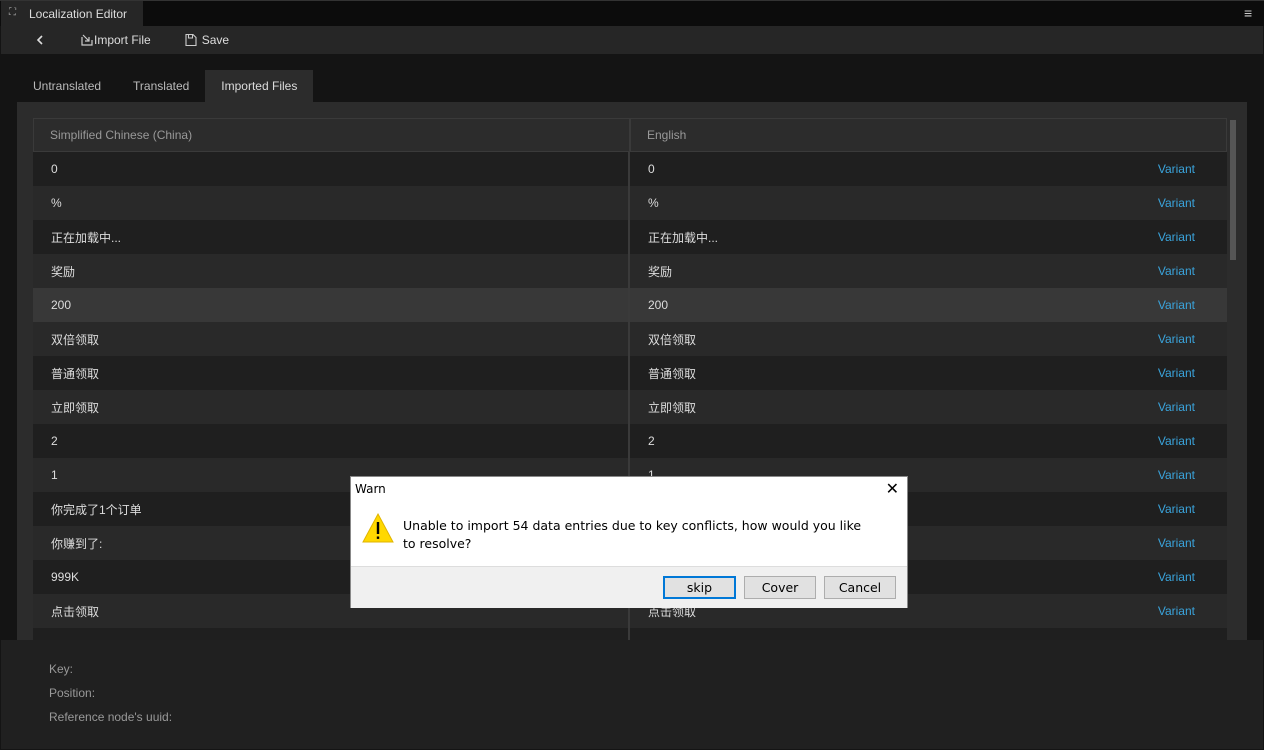 The image size is (1264, 750). I want to click on target-text: 奖励, so click(660, 271).